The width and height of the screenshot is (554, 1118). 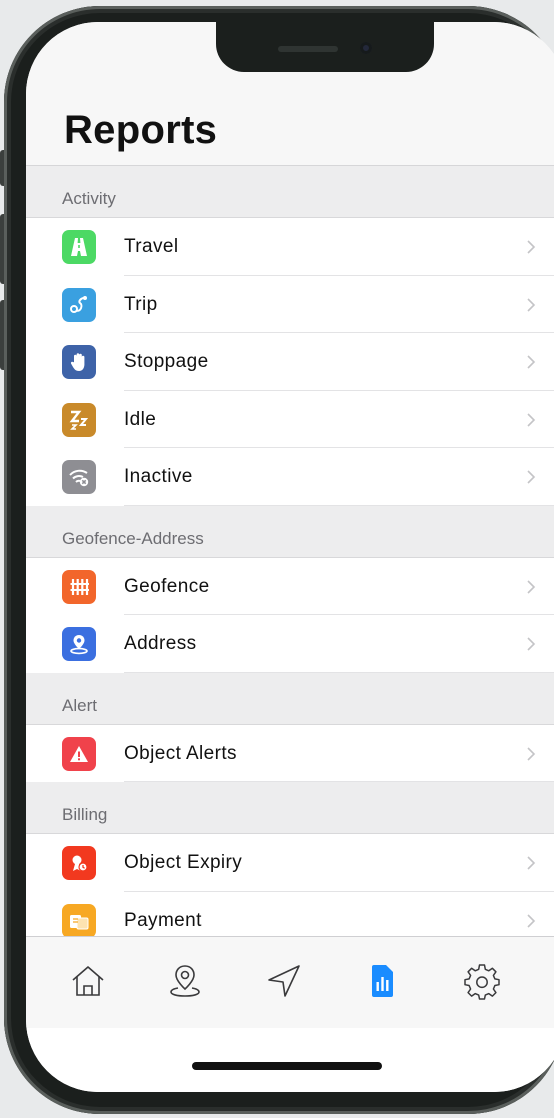 What do you see at coordinates (183, 862) in the screenshot?
I see `list-item-label: Object Expiry` at bounding box center [183, 862].